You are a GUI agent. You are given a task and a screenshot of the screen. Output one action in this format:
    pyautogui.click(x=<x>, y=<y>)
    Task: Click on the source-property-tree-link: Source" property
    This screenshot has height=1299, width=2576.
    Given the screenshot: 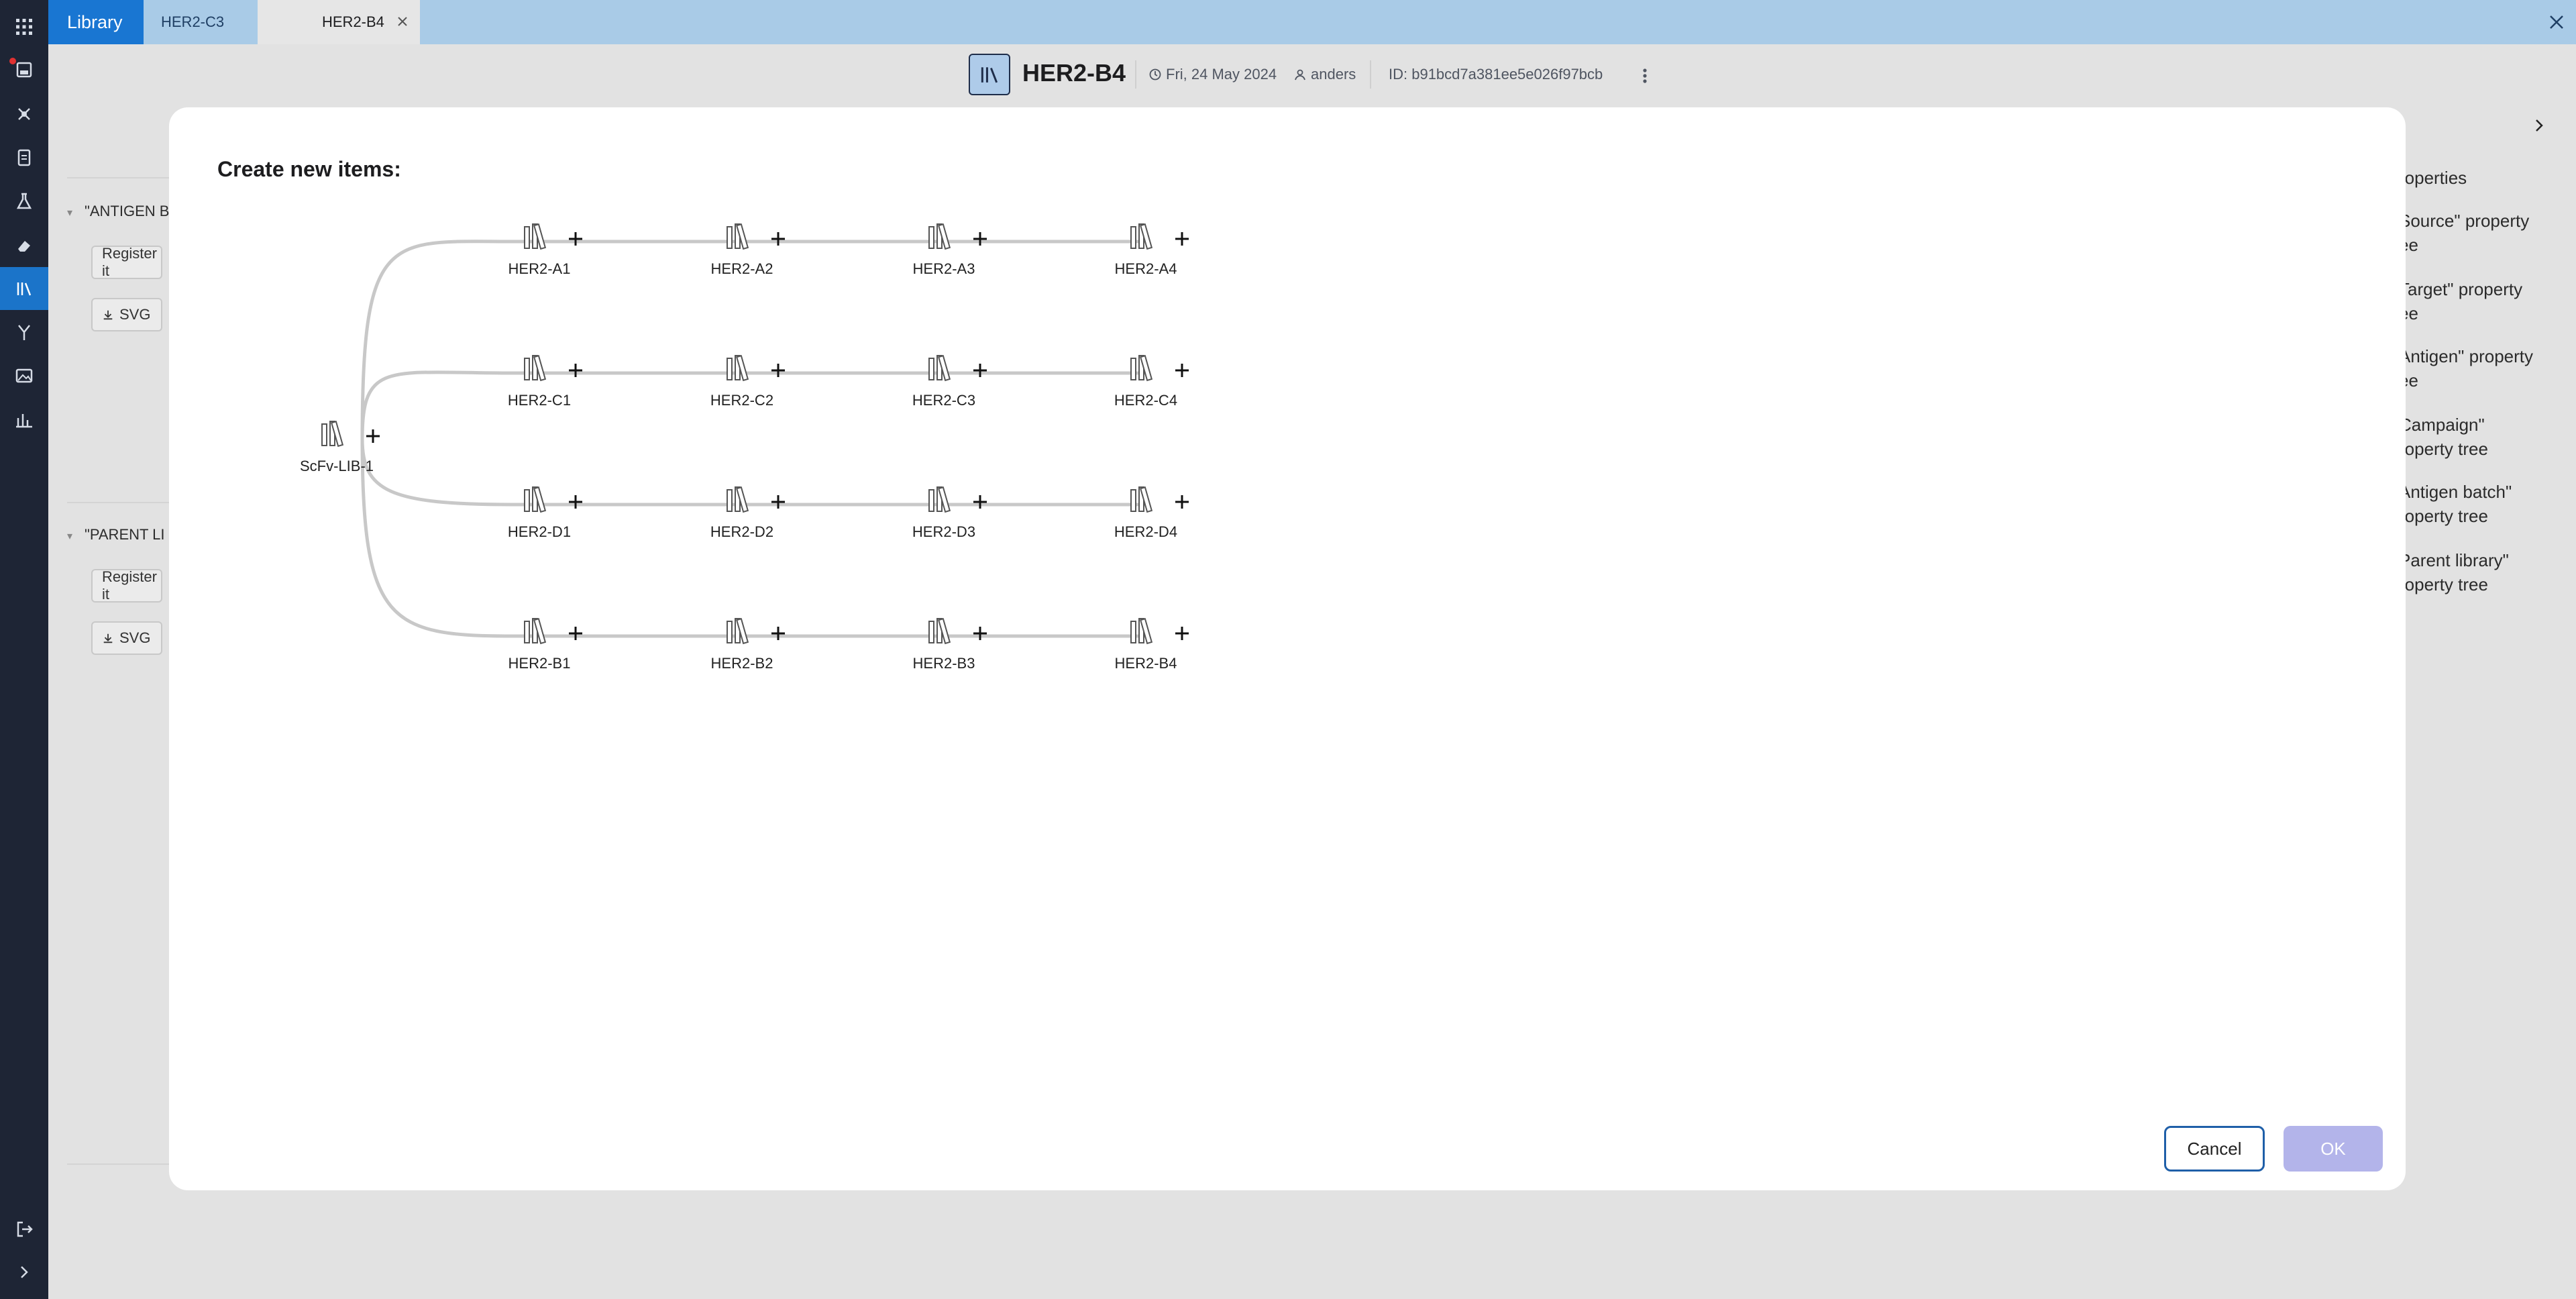 What is the action you would take?
    pyautogui.click(x=2464, y=220)
    